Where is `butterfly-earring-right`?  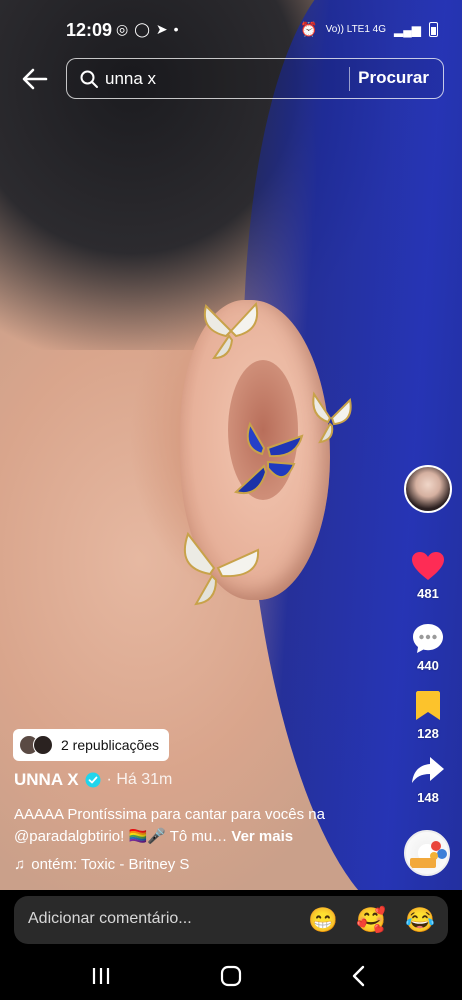
butterfly-earring-right is located at coordinates (332, 417).